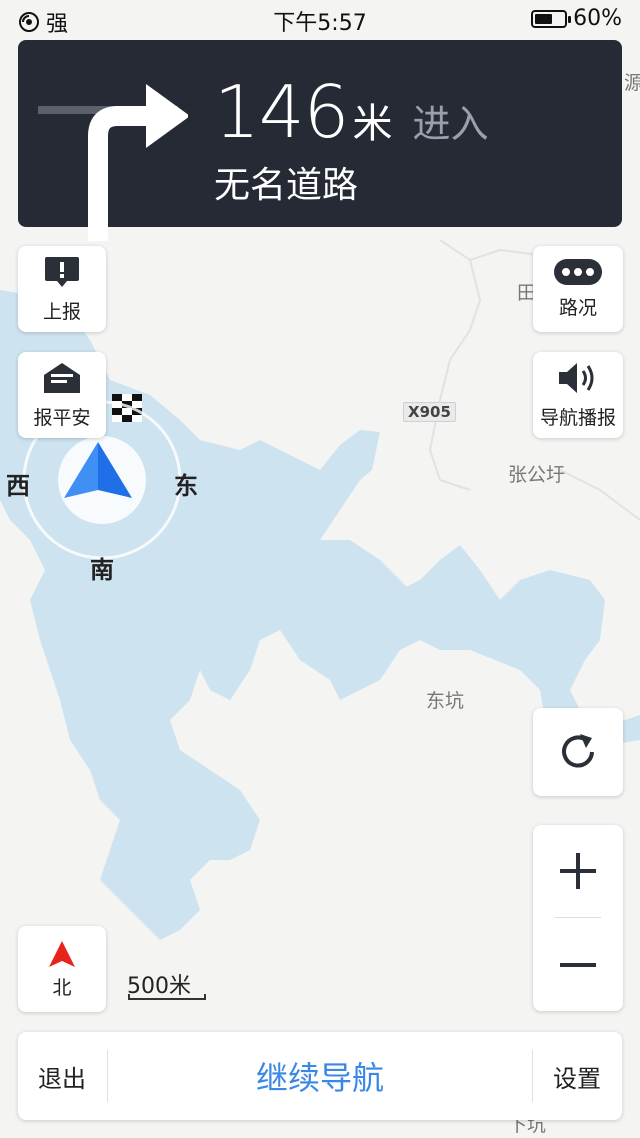 Image resolution: width=640 pixels, height=1138 pixels. What do you see at coordinates (450, 124) in the screenshot?
I see `maneuver-action: 进入` at bounding box center [450, 124].